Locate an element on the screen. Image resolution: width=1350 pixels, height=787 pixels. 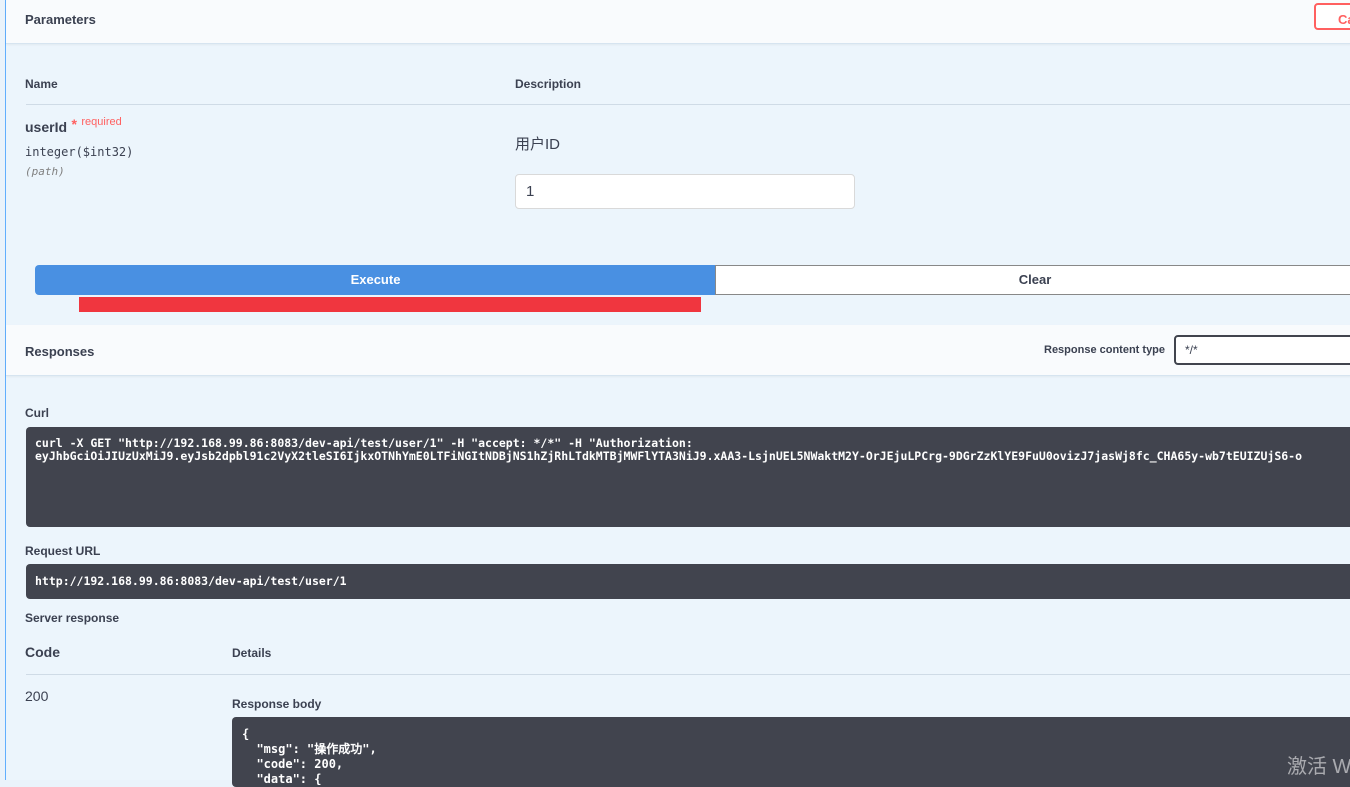
details-column-header: Details is located at coordinates (252, 653).